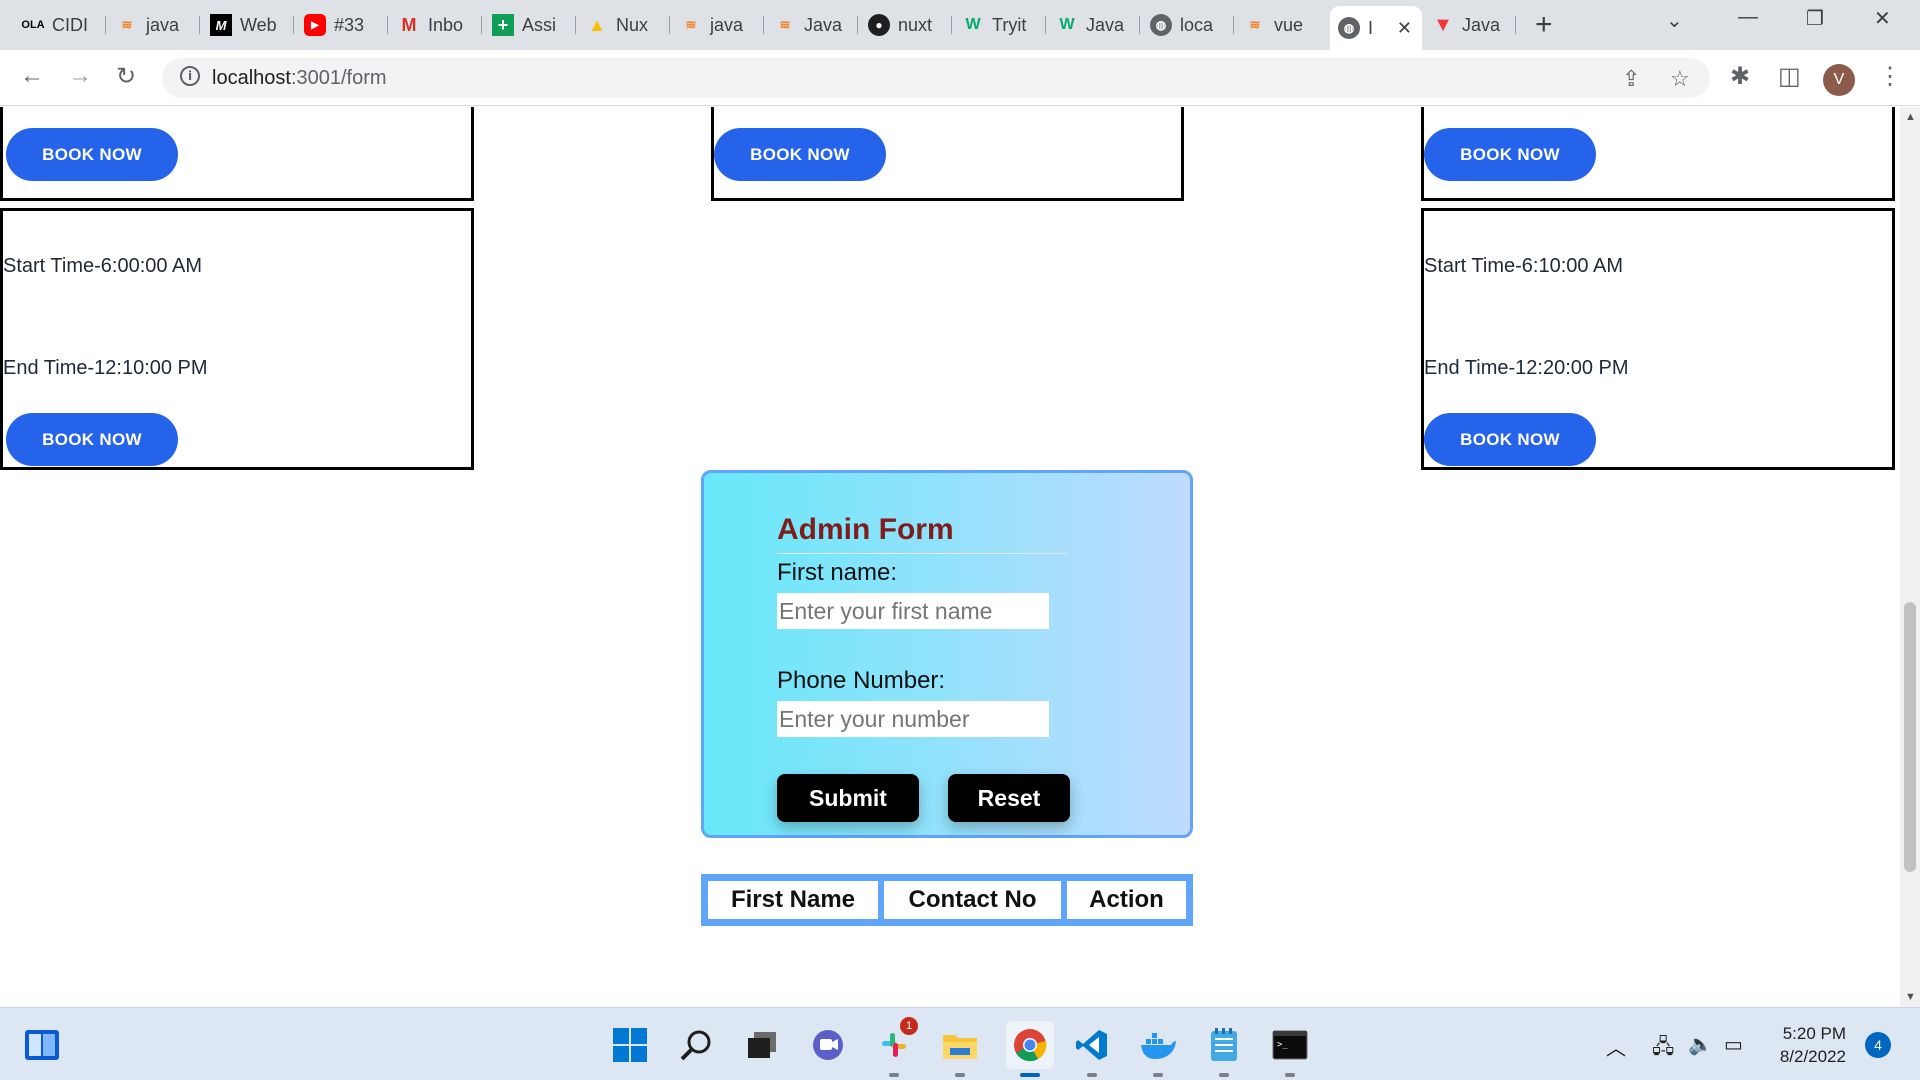 This screenshot has height=1080, width=1920. Describe the element at coordinates (630, 1045) in the screenshot. I see `start-icon` at that location.